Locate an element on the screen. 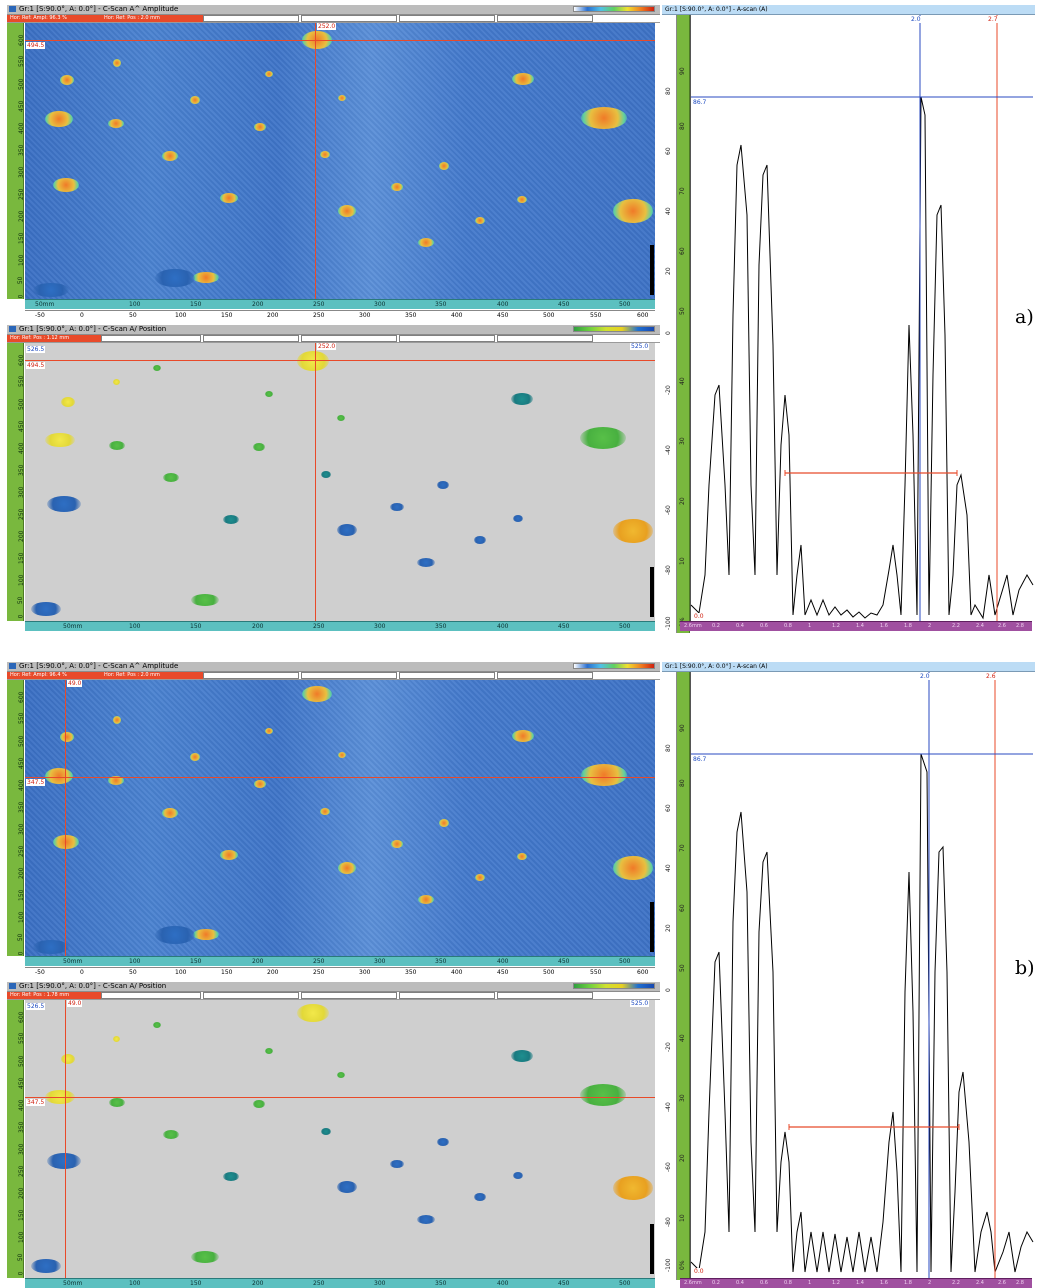  ascan-a-titlebar: Gr:1 [S:90.0°, A: 0.0°] - A-scan (A) is located at coordinates (848, 10).